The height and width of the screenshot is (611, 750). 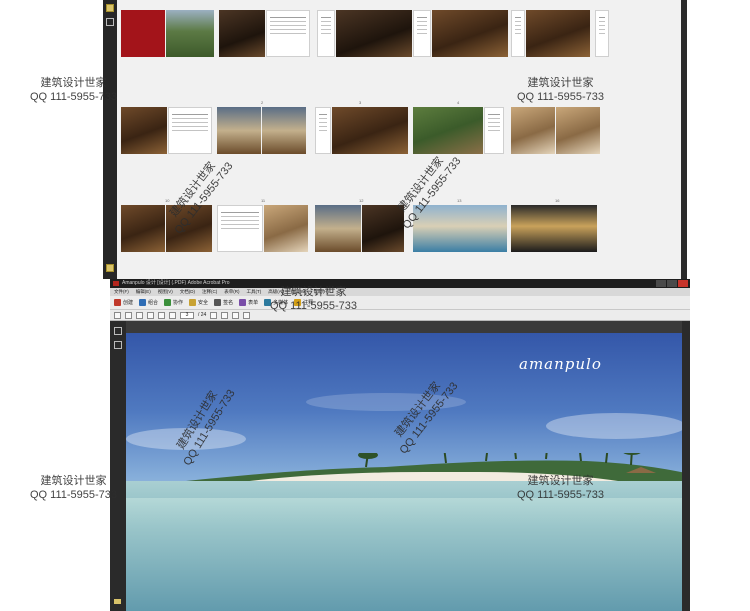 I want to click on page-number-input: 3, so click(x=187, y=315).